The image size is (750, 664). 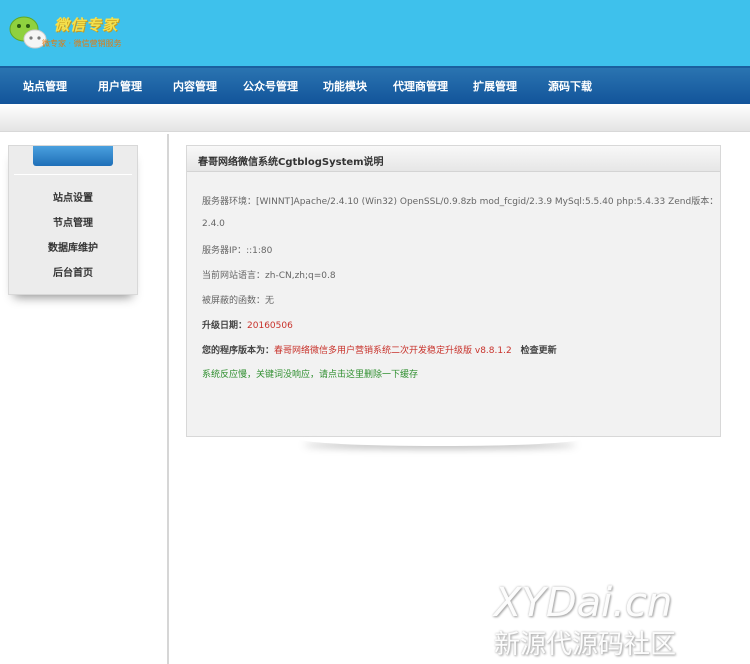 I want to click on sidebar: 站点设置 节点管理 数据库维护 后台首页, so click(x=73, y=220).